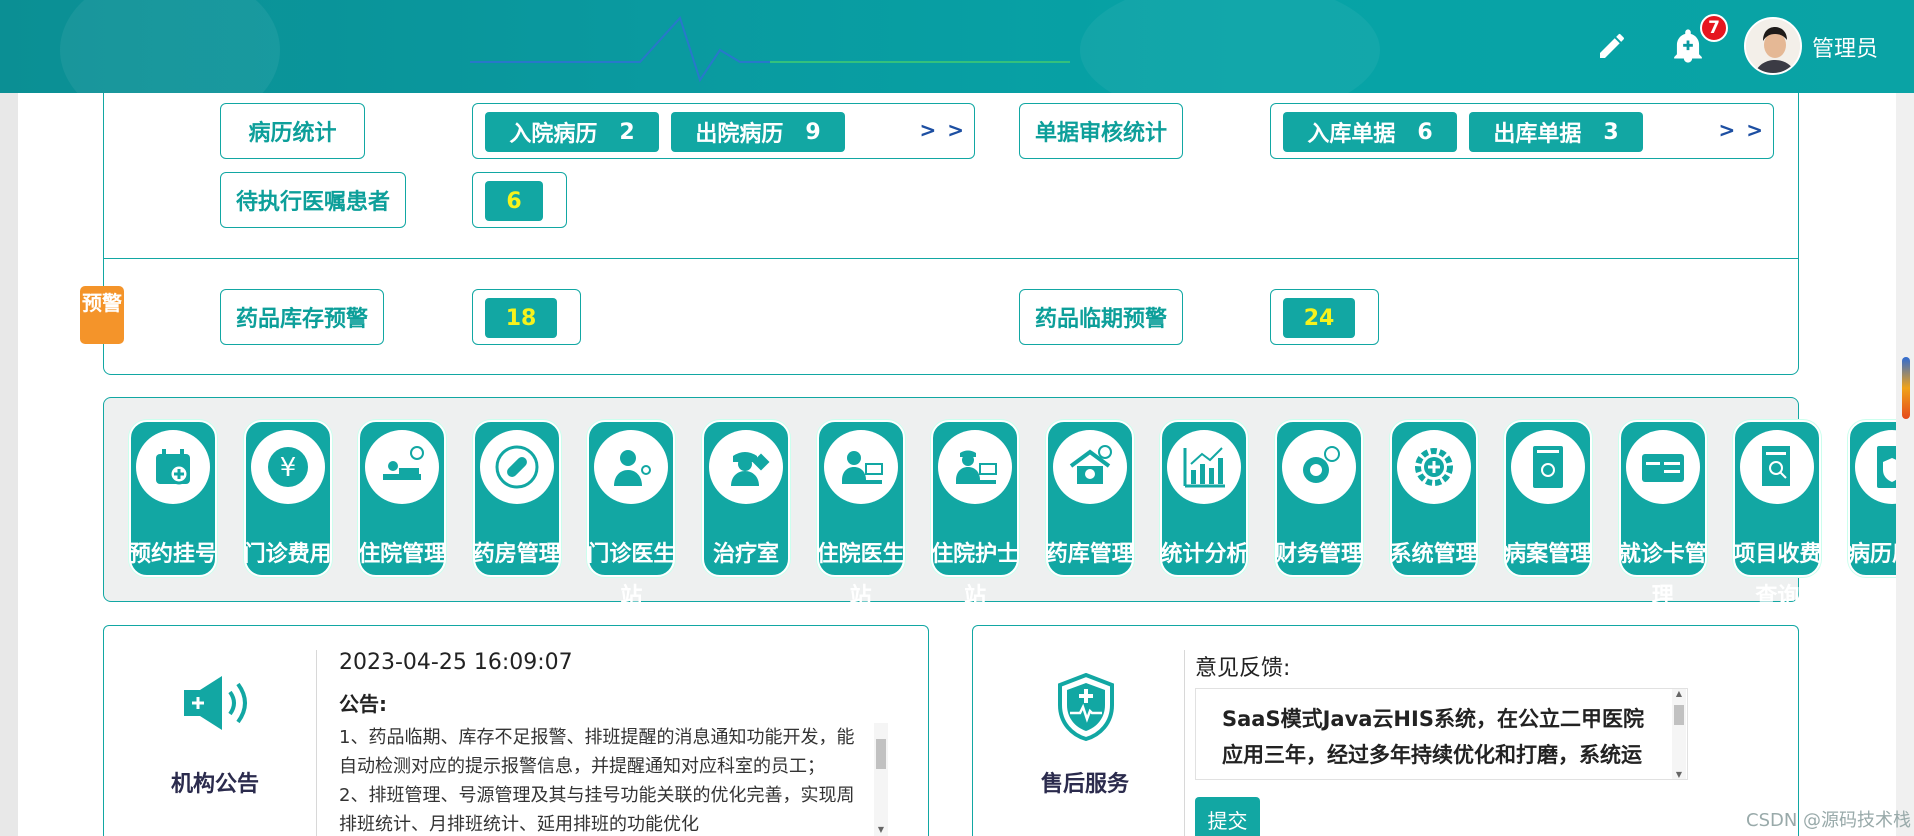 Image resolution: width=1914 pixels, height=836 pixels. I want to click on module-label: 药库管理, so click(1089, 554).